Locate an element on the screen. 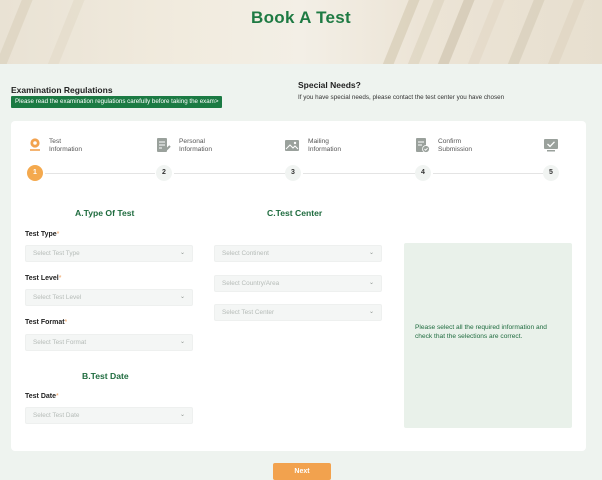  section-title-type-of-test: A.Type Of Test is located at coordinates (105, 213).